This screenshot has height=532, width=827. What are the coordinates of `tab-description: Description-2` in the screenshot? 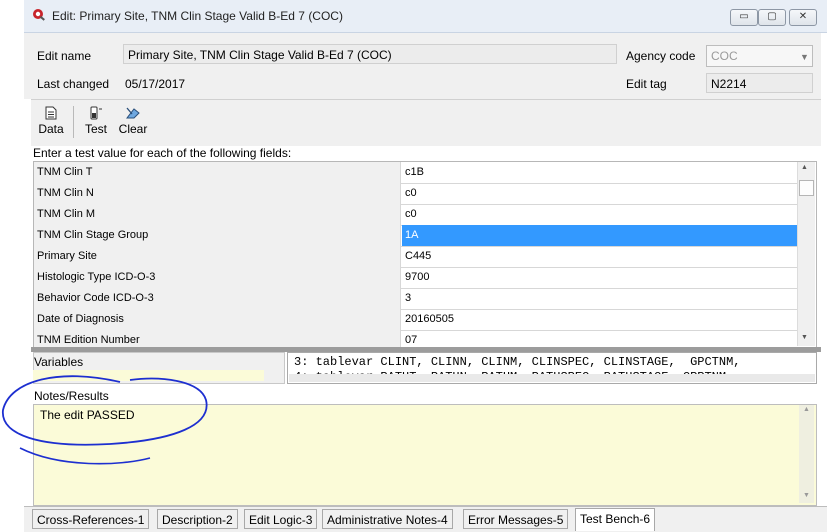 It's located at (197, 519).